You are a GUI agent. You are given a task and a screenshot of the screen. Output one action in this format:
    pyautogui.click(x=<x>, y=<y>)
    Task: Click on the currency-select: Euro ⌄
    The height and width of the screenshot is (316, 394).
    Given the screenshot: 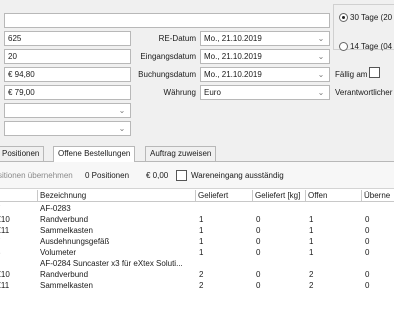 What is the action you would take?
    pyautogui.click(x=265, y=92)
    